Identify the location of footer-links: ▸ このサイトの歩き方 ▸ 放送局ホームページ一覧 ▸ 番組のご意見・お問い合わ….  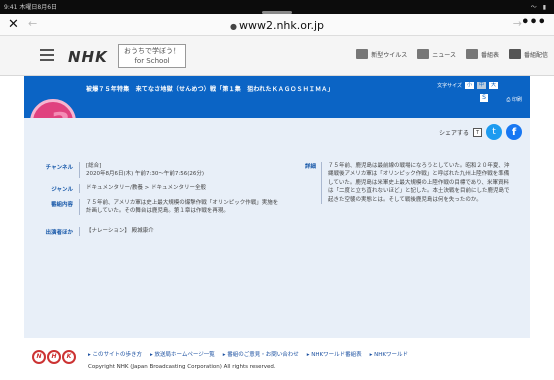
(248, 354).